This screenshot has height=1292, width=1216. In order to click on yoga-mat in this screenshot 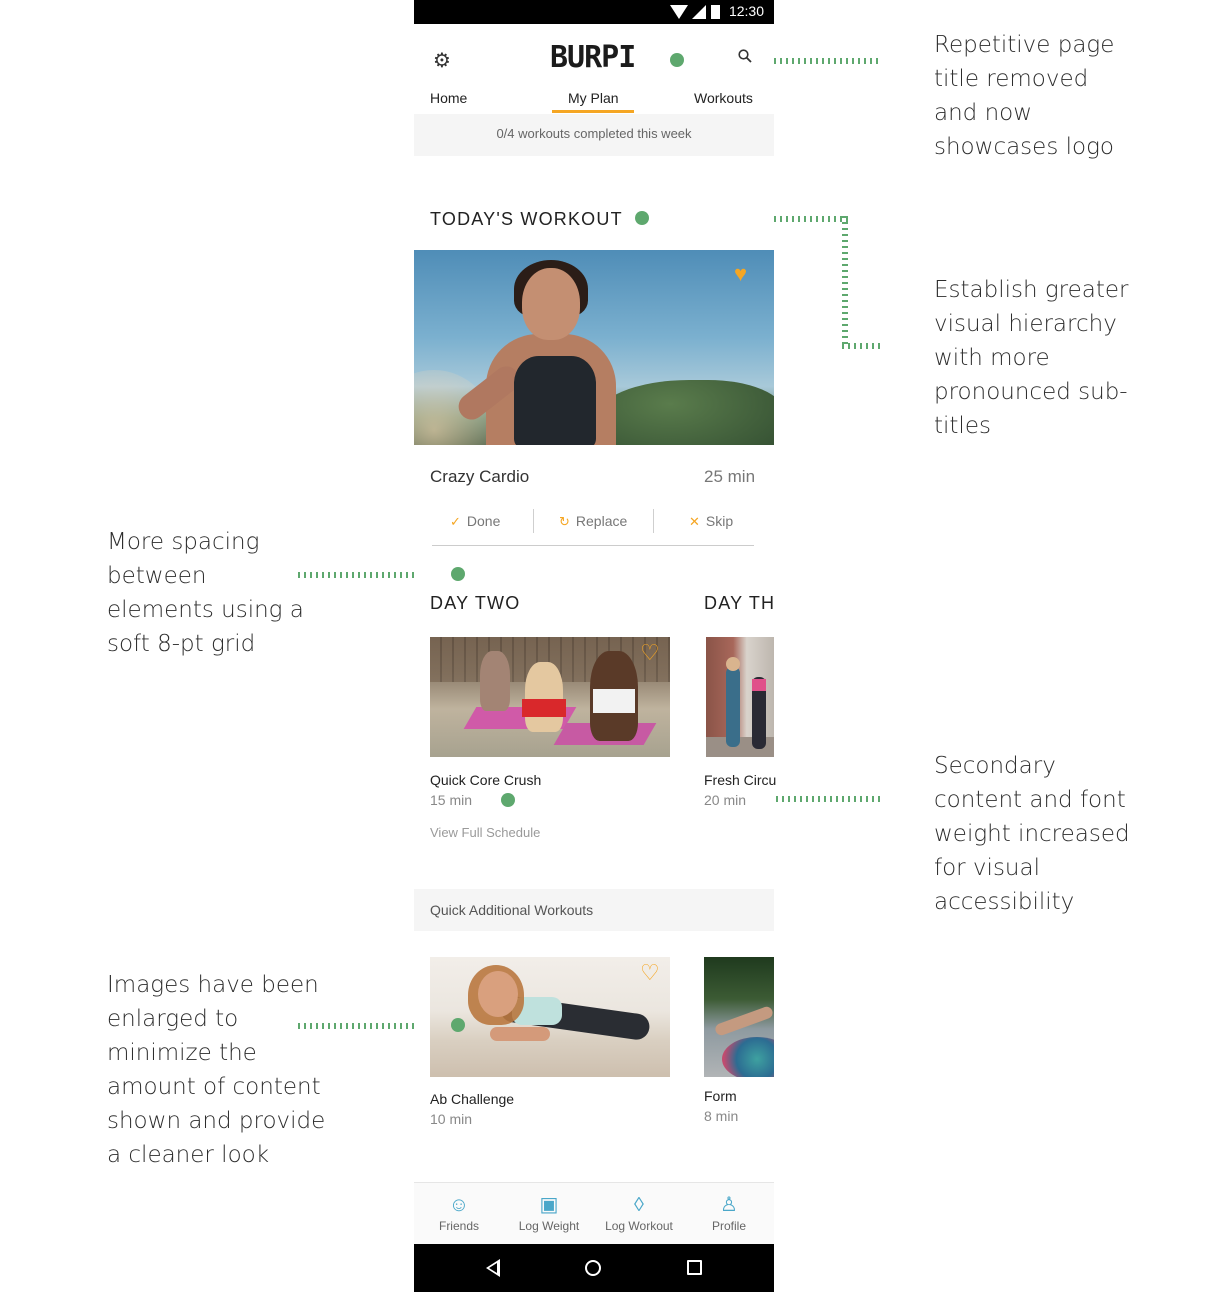, I will do `click(748, 1057)`.